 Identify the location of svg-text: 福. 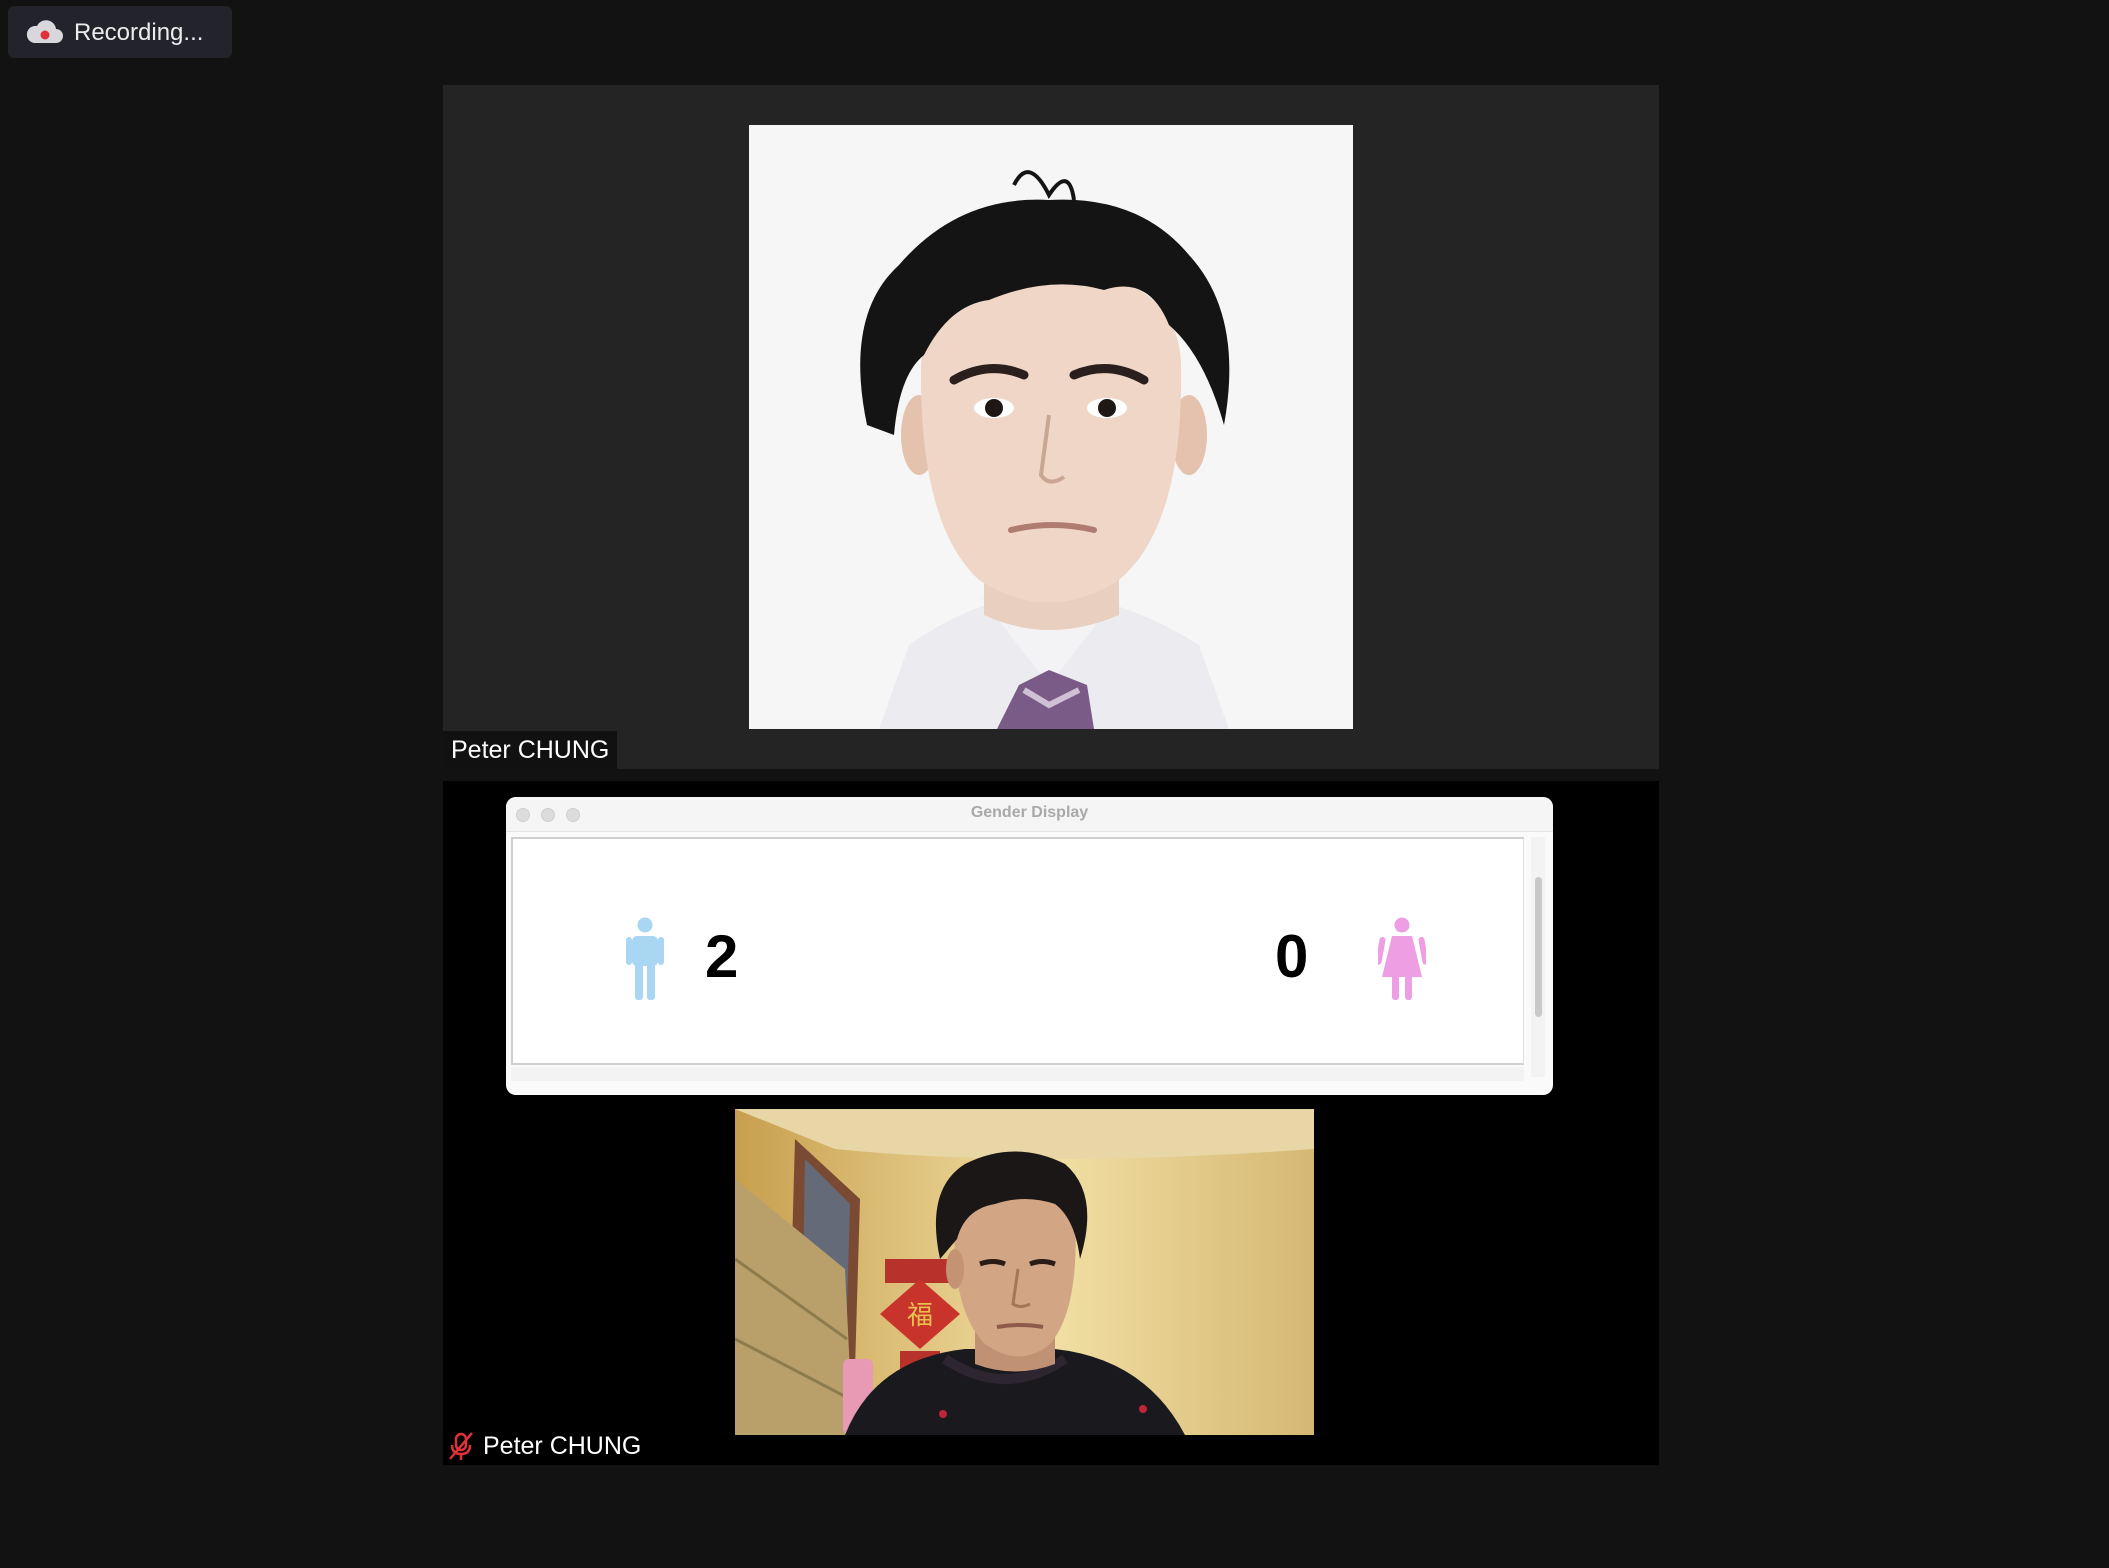
(920, 1316).